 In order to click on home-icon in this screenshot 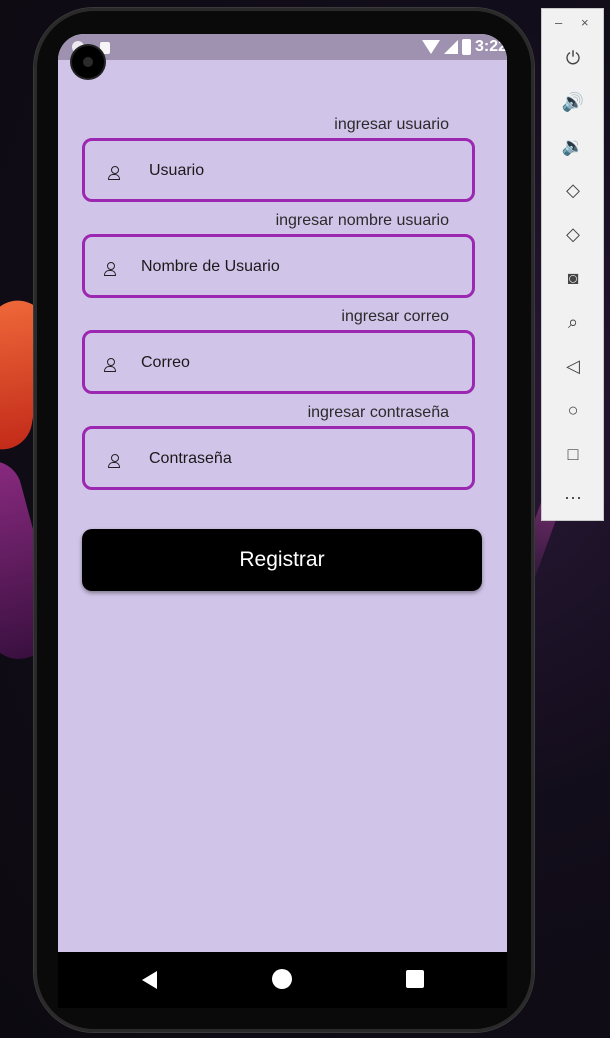, I will do `click(282, 979)`.